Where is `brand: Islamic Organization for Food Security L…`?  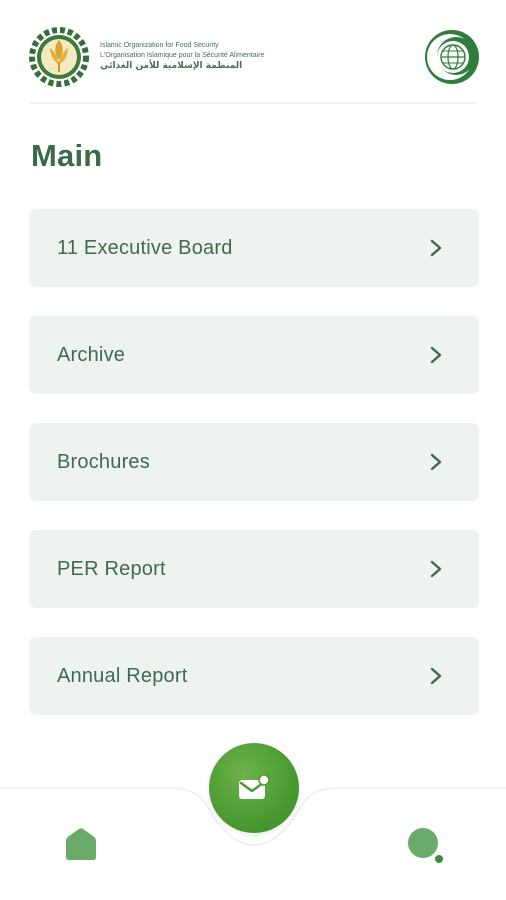
brand: Islamic Organization for Food Security L… is located at coordinates (146, 57).